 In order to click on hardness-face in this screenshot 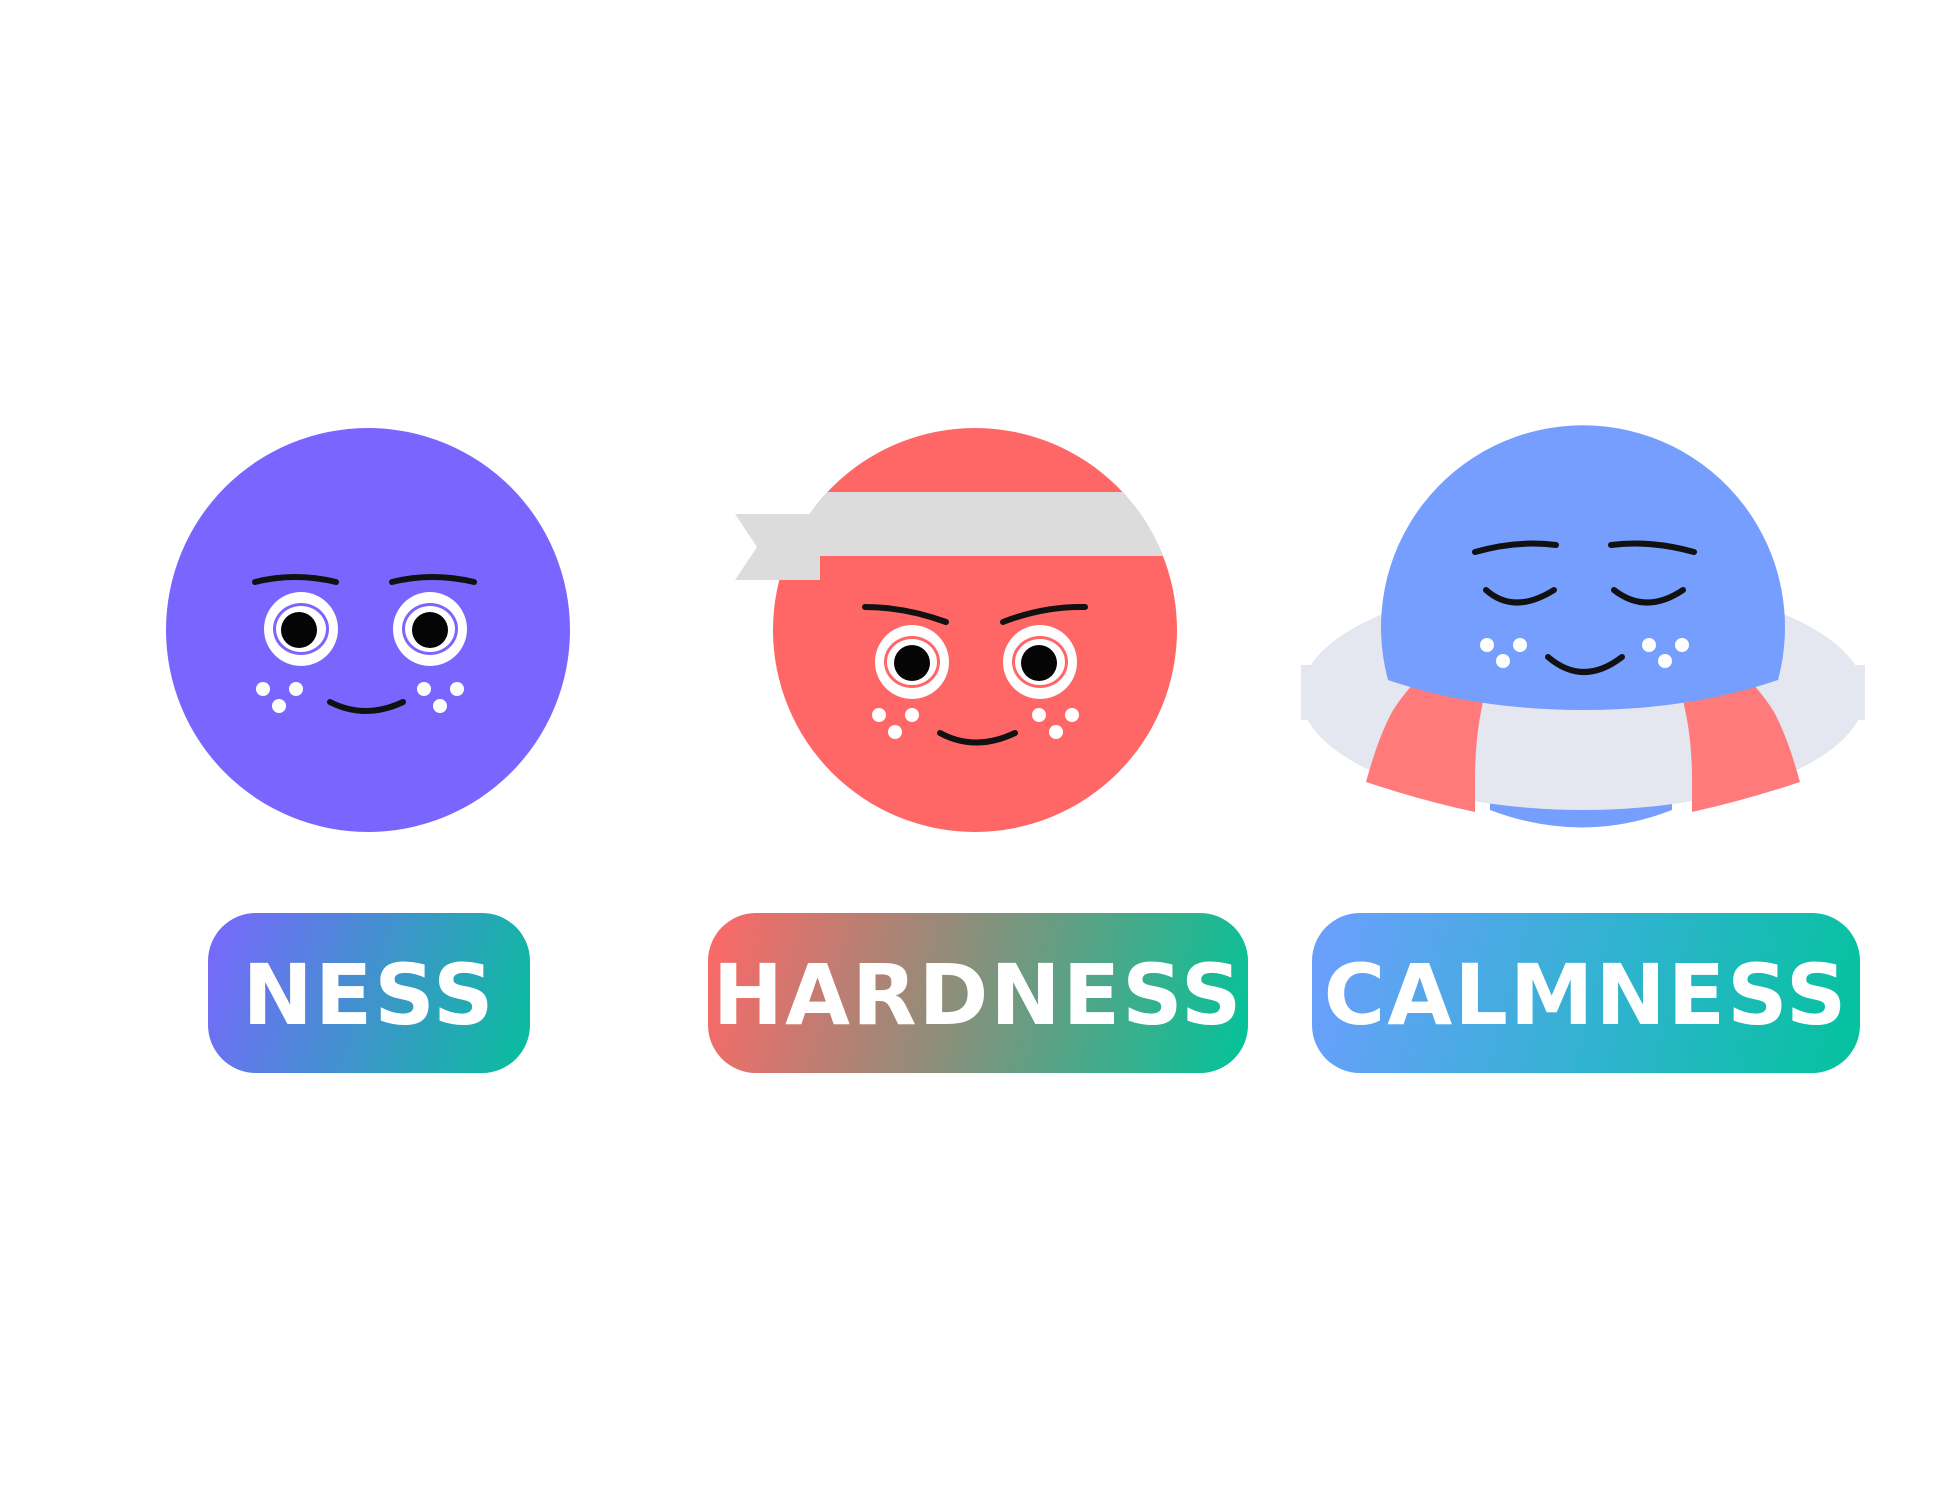, I will do `click(975, 630)`.